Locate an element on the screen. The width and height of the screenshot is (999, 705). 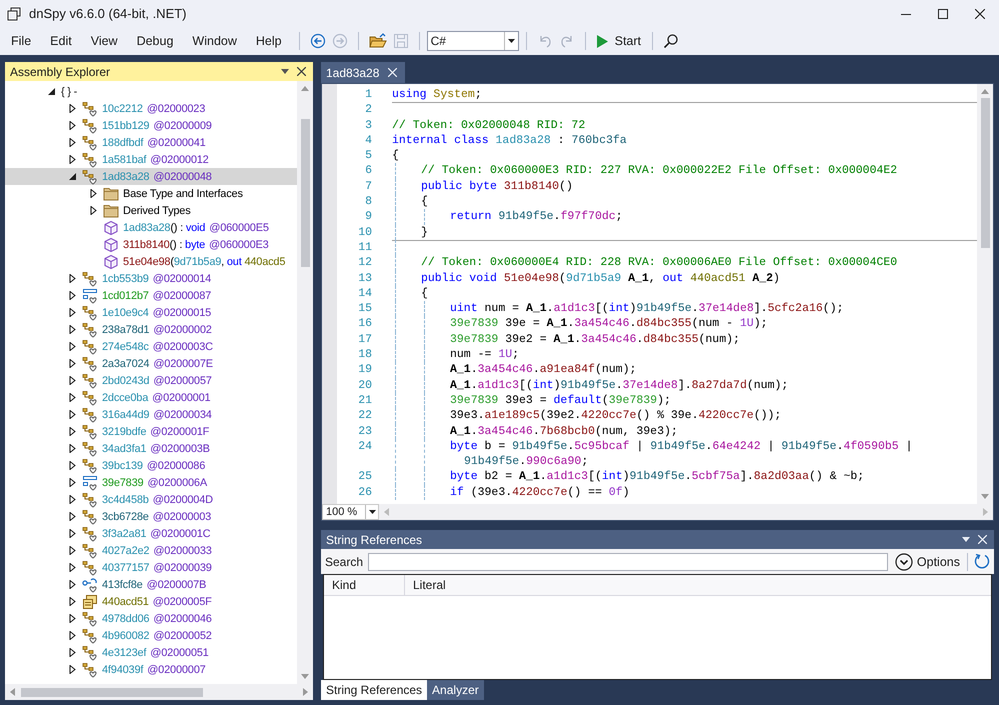
column-header: Literal is located at coordinates (698, 585).